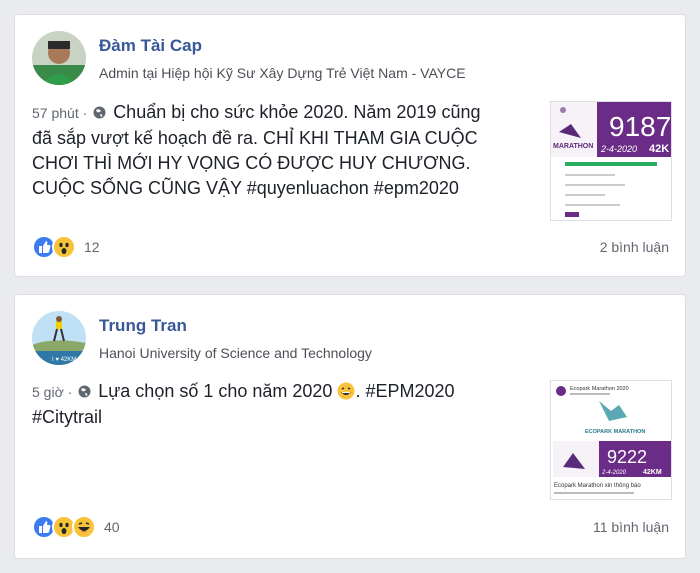 The height and width of the screenshot is (573, 700). What do you see at coordinates (251, 163) in the screenshot?
I see `post-text-line: CHƠI THÌ MỚI HY VỌNG CÓ ĐƯỢC HUY CHƯƠNG.` at bounding box center [251, 163].